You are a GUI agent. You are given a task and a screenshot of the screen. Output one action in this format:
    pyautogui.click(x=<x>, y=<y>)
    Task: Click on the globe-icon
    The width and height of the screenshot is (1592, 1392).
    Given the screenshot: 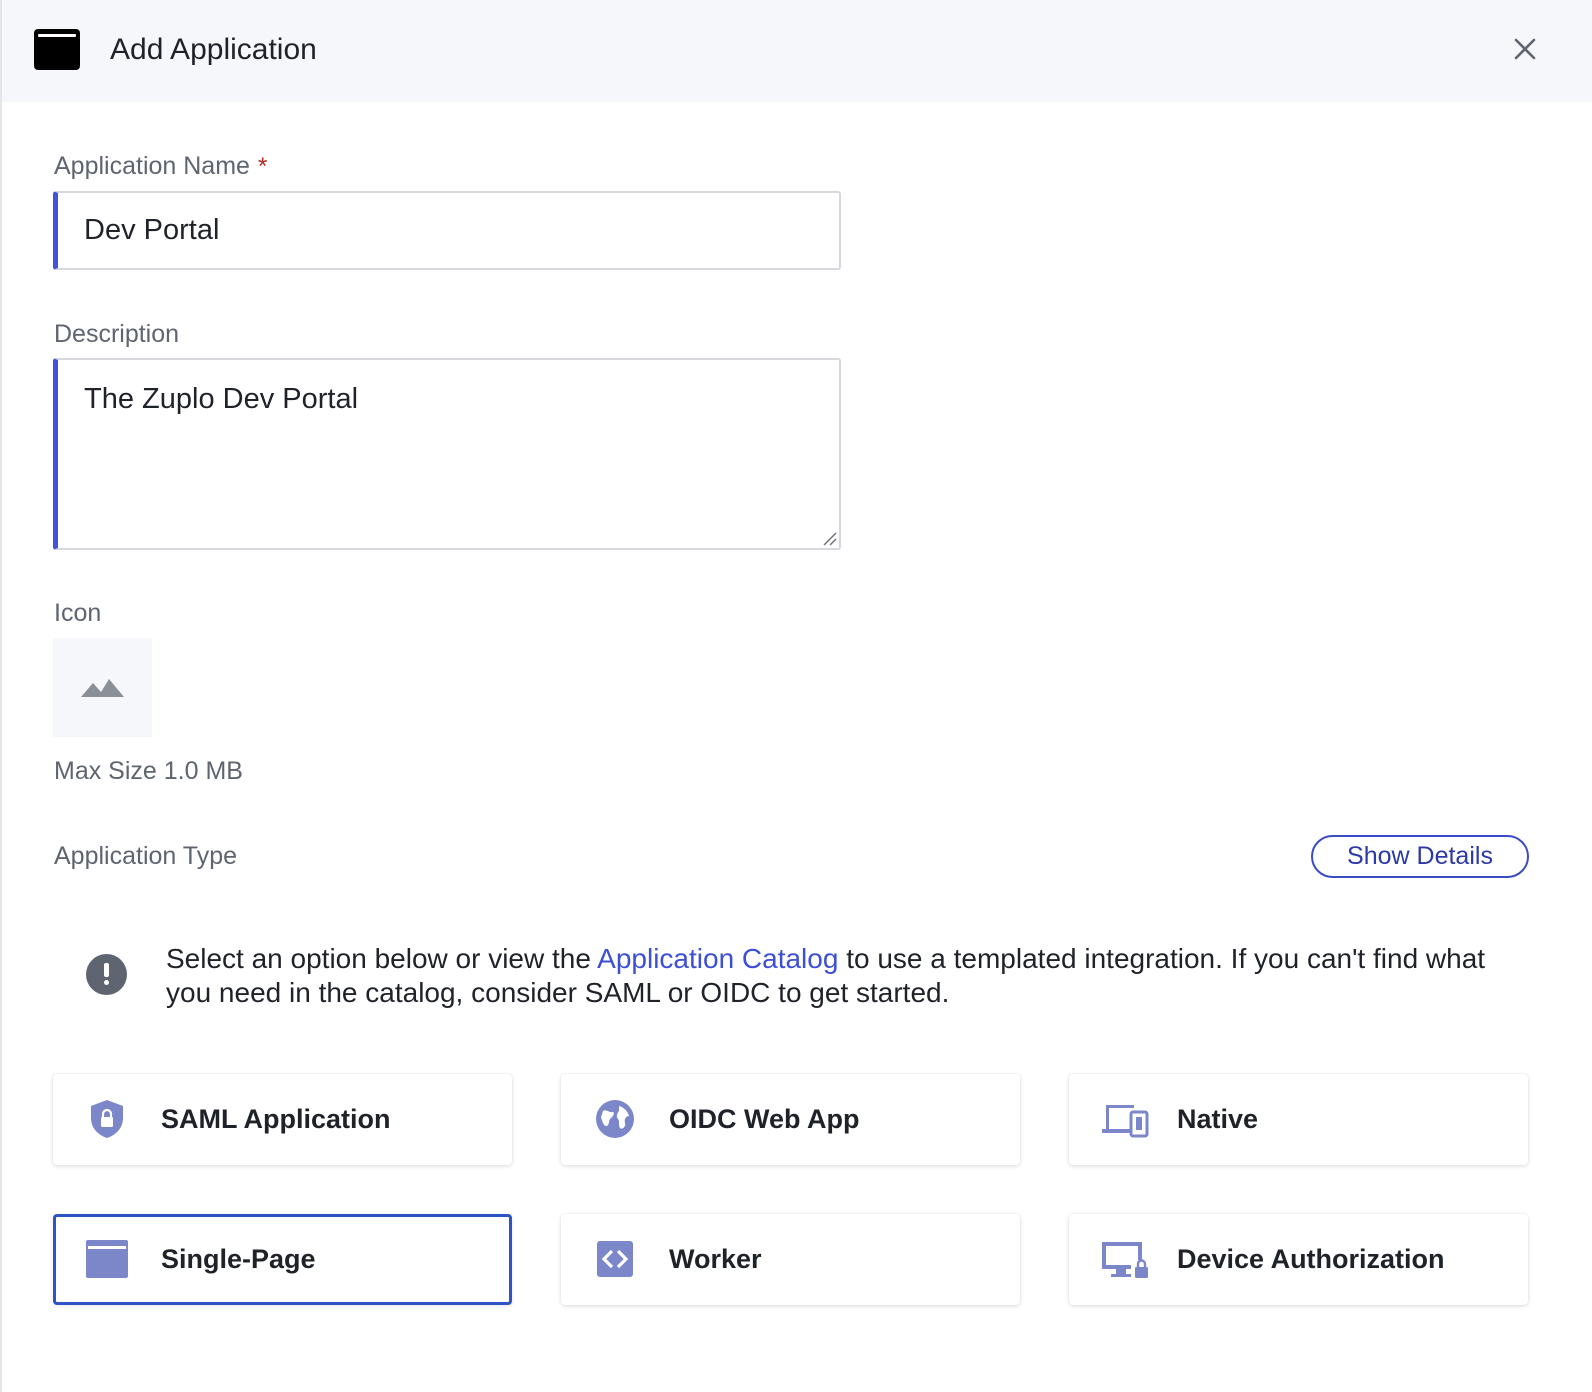 What is the action you would take?
    pyautogui.click(x=615, y=1119)
    